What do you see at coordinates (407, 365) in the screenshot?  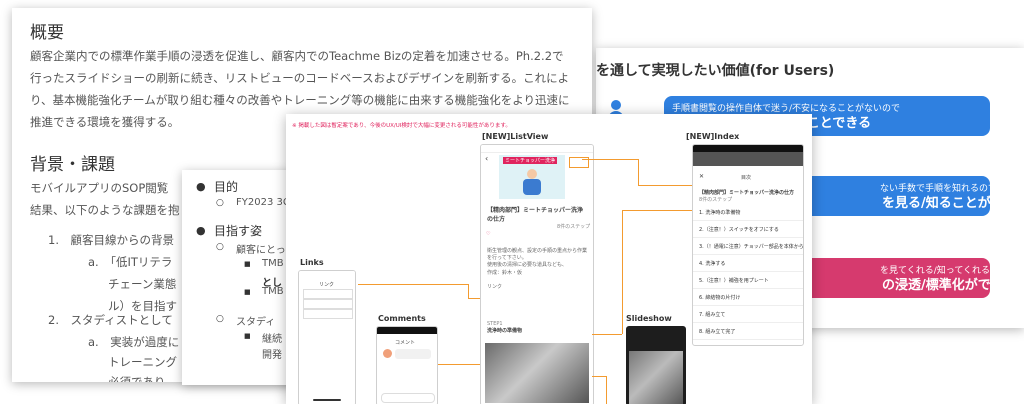 I see `comments-phone: コメント` at bounding box center [407, 365].